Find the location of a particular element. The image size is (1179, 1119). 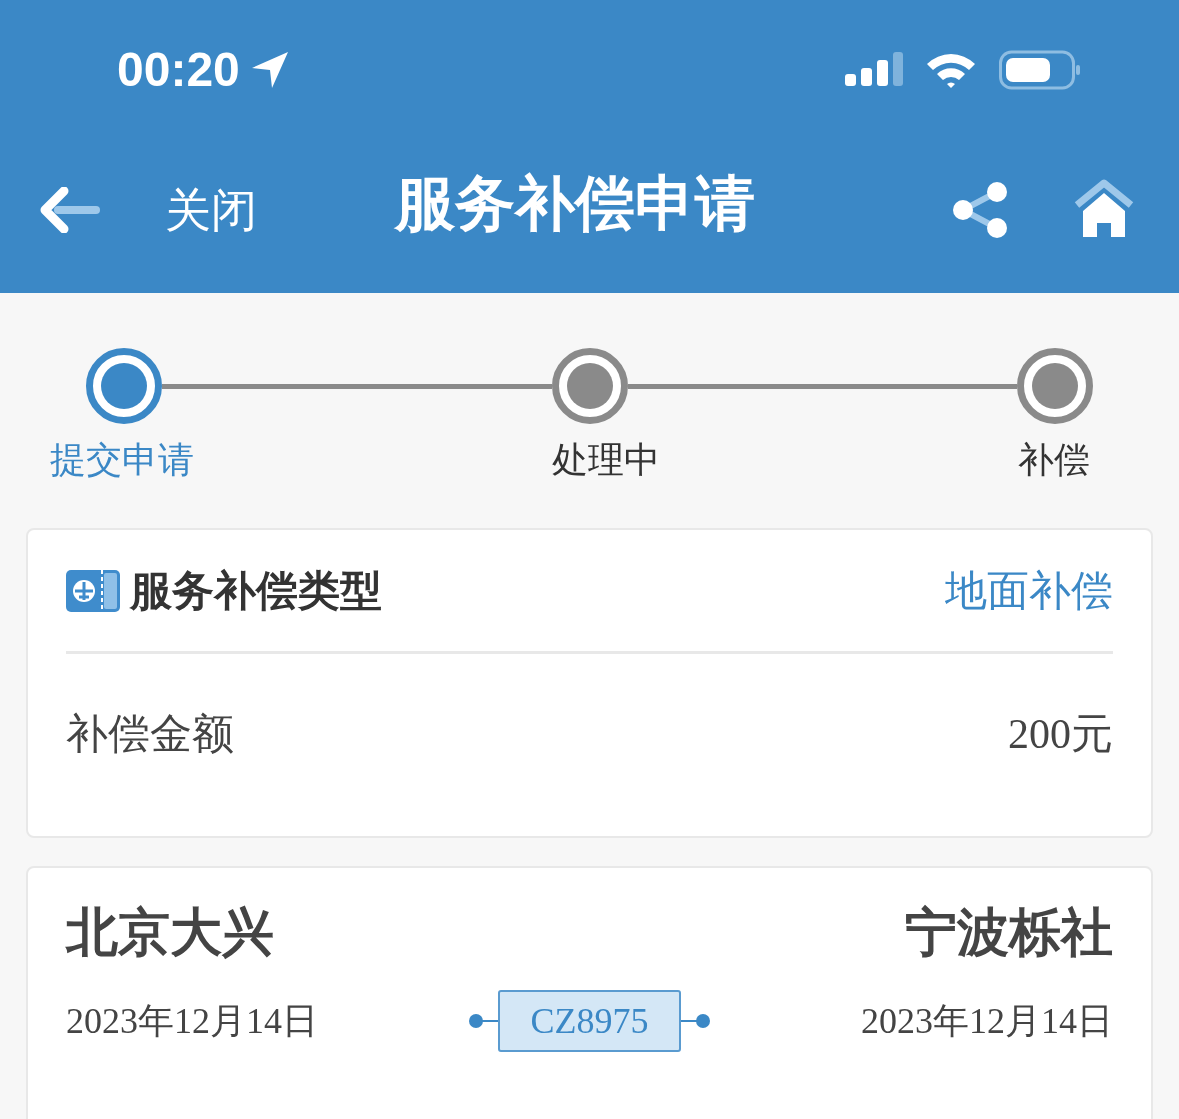

compensation-type: 地面补偿 is located at coordinates (1029, 590).